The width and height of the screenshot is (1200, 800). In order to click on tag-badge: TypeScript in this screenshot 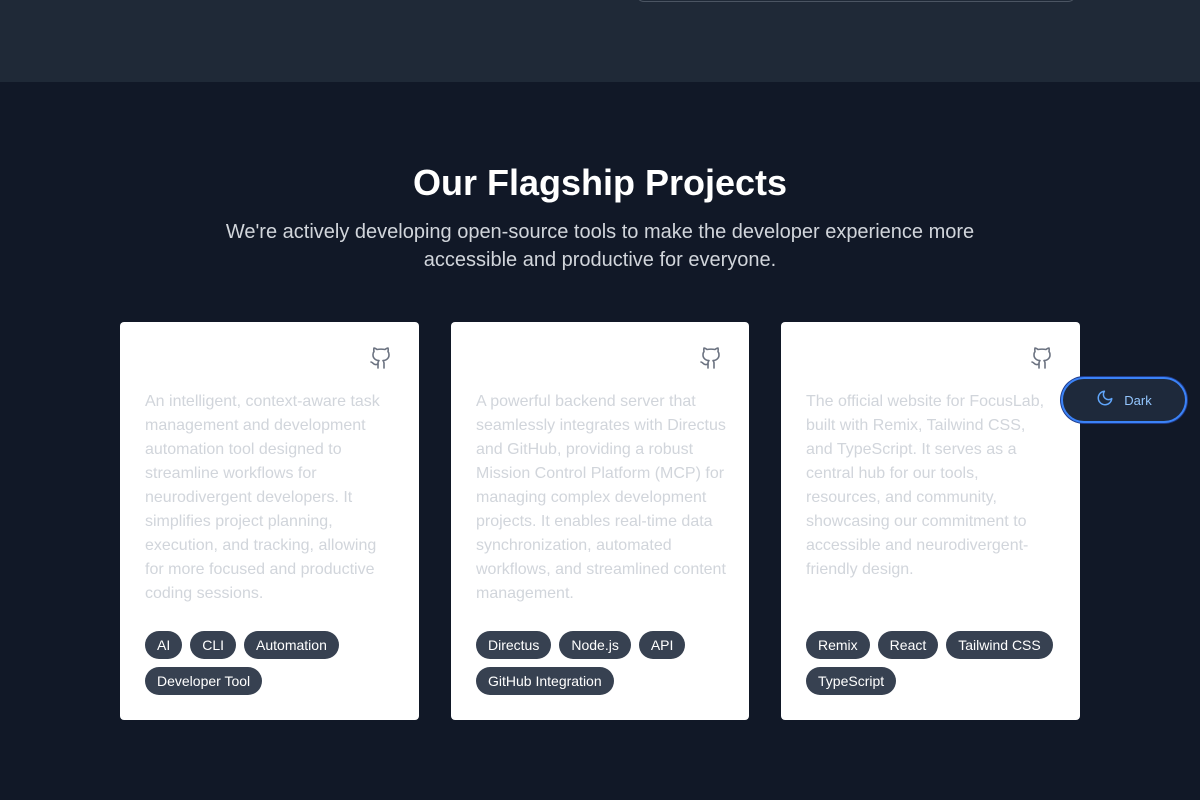, I will do `click(851, 681)`.